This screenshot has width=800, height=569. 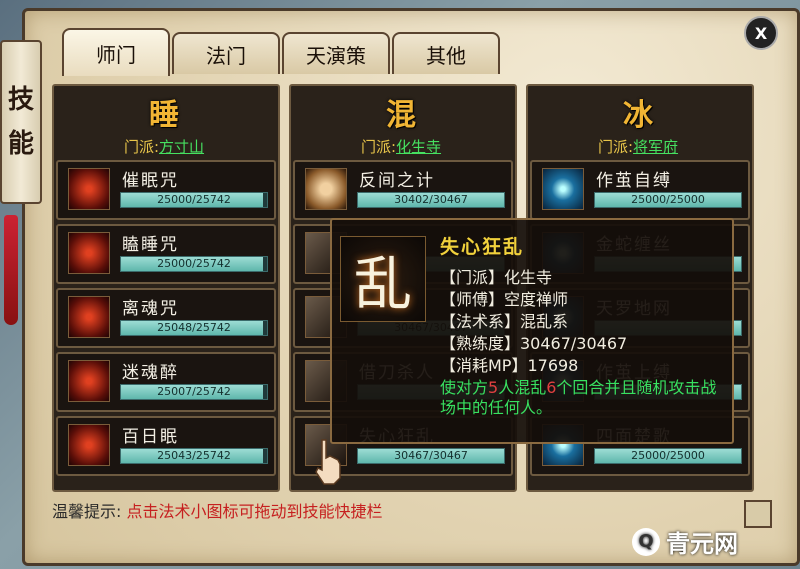 I want to click on hint-label: 温馨提示:, so click(x=87, y=511).